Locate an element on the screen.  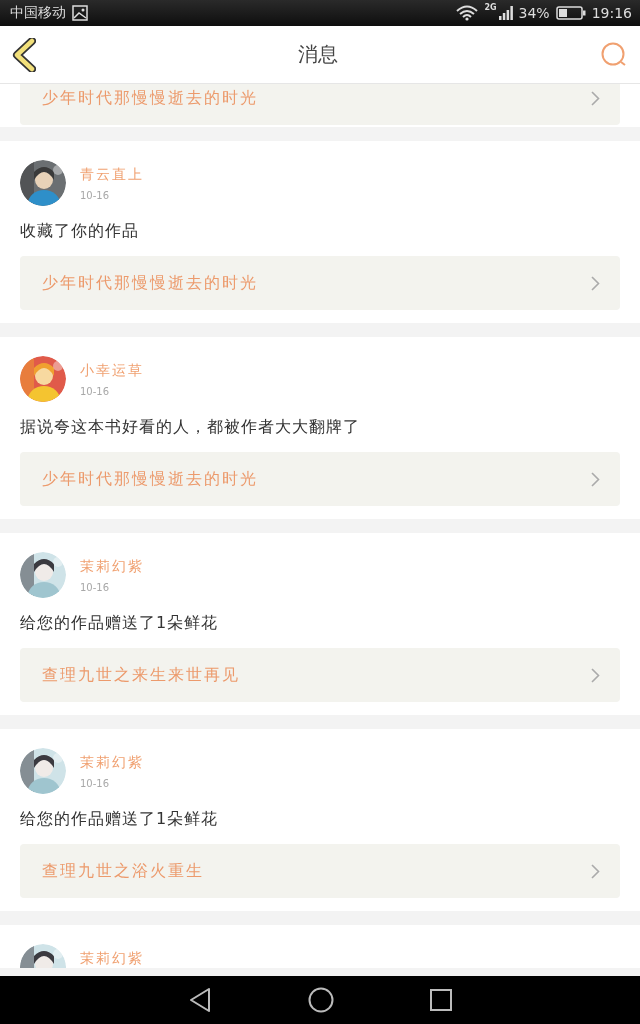
message-text: 收藏了你的作品 is located at coordinates (80, 231).